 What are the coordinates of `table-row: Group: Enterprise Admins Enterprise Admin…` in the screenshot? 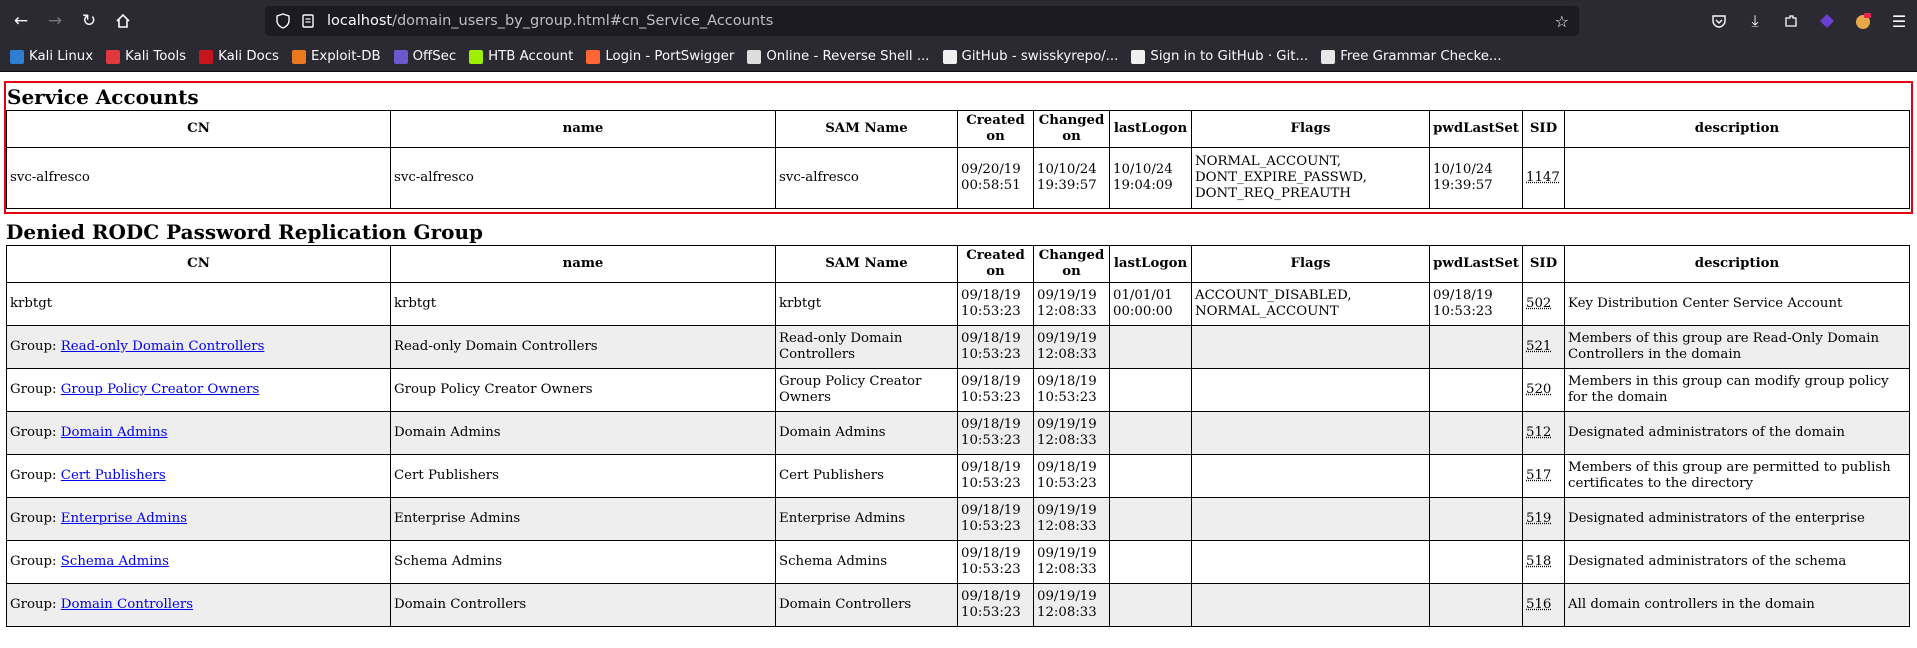 It's located at (958, 519).